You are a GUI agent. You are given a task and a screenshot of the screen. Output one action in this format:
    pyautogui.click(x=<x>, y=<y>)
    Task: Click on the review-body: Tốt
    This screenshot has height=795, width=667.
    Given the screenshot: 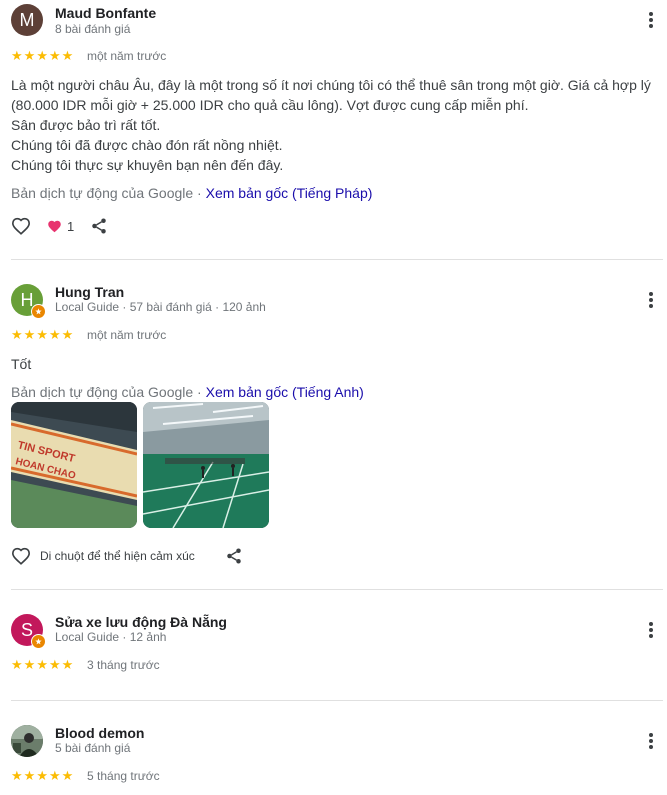 What is the action you would take?
    pyautogui.click(x=336, y=364)
    